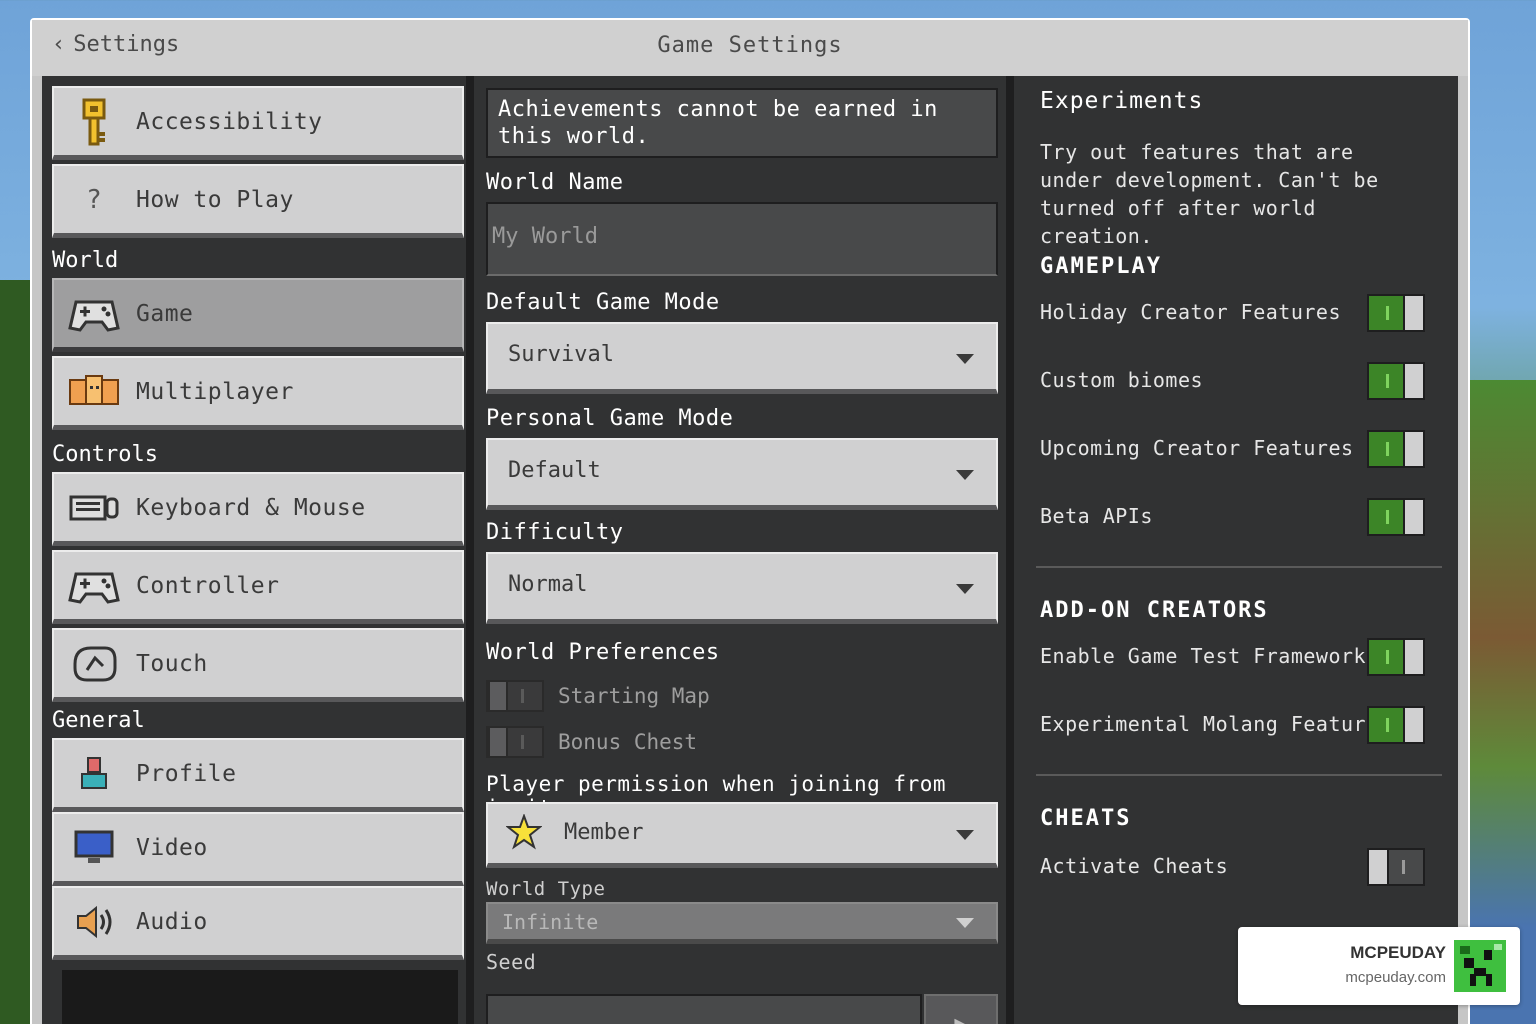 The width and height of the screenshot is (1536, 1024). I want to click on sidebar-item-label: Accessibility, so click(229, 121).